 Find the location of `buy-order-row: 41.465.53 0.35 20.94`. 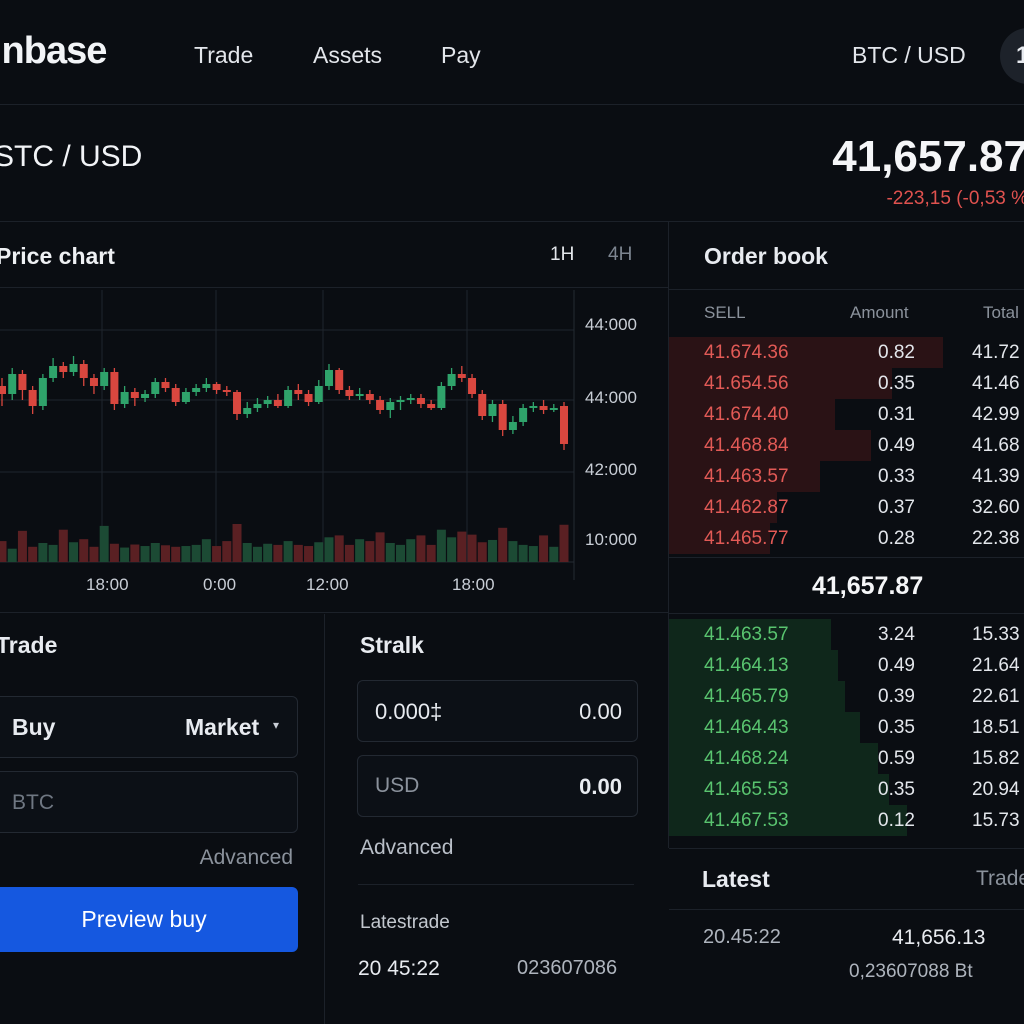

buy-order-row: 41.465.53 0.35 20.94 is located at coordinates (846, 789).